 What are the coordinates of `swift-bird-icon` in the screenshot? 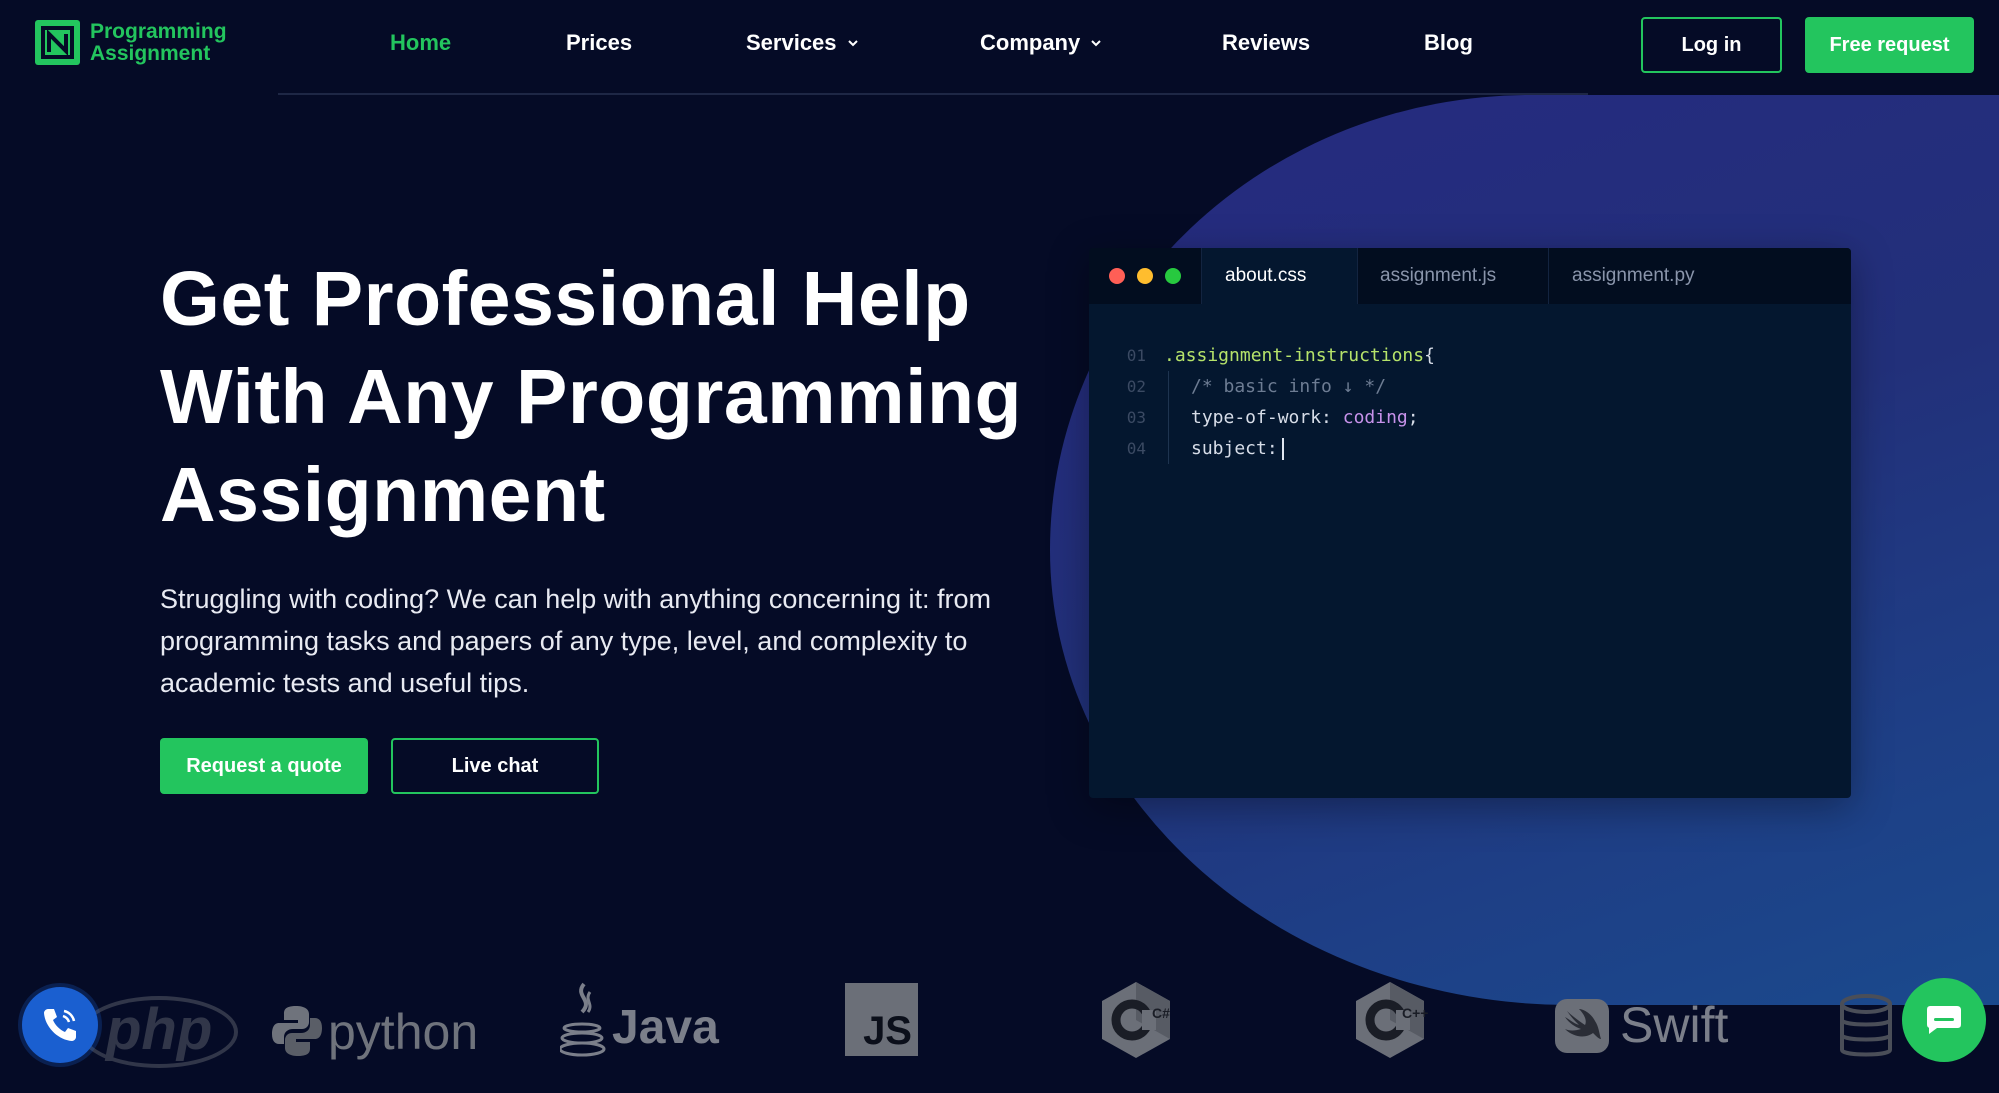 It's located at (1582, 1026).